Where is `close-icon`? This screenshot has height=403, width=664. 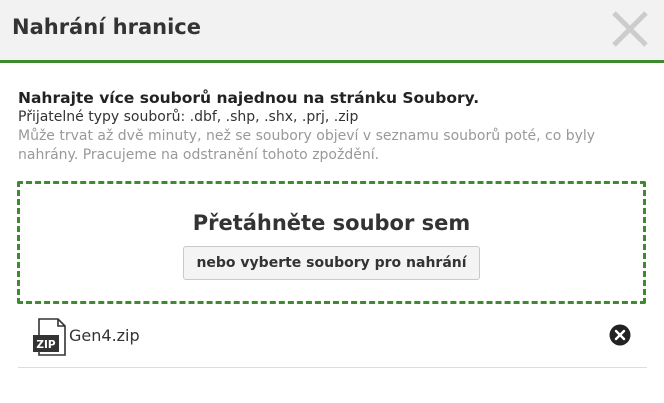 close-icon is located at coordinates (630, 29).